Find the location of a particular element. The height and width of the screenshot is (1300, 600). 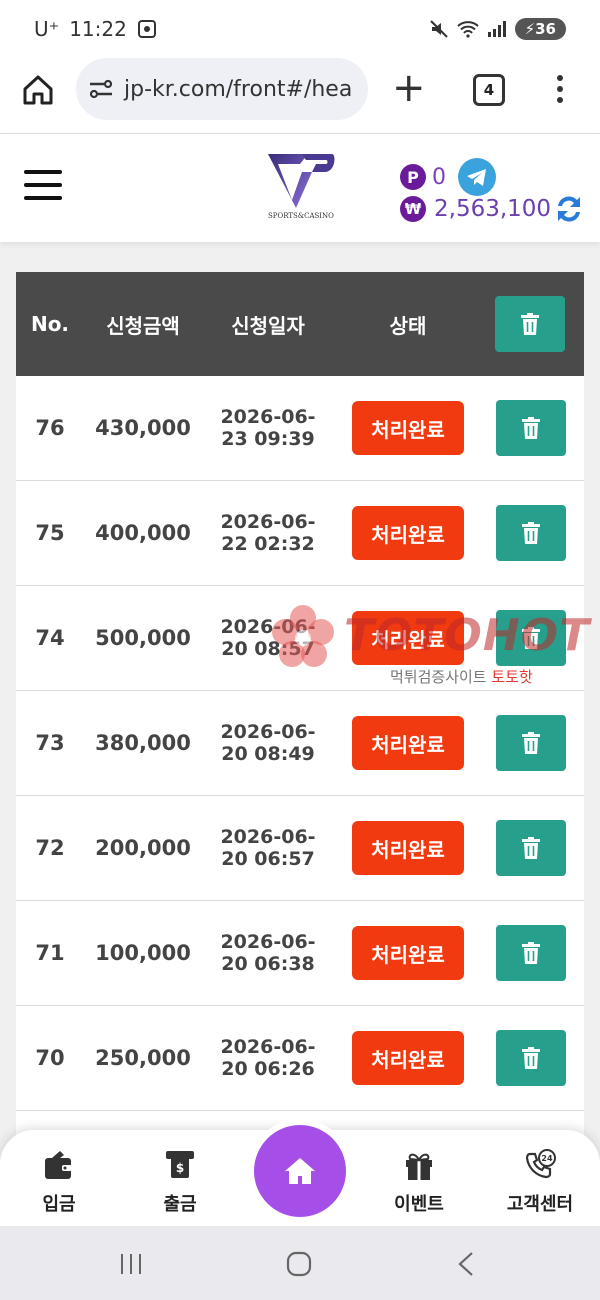

column-header-date: 신청일자 is located at coordinates (268, 325).